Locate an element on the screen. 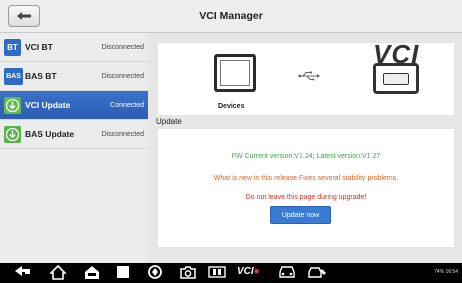 The height and width of the screenshot is (283, 462). back-button is located at coordinates (24, 16).